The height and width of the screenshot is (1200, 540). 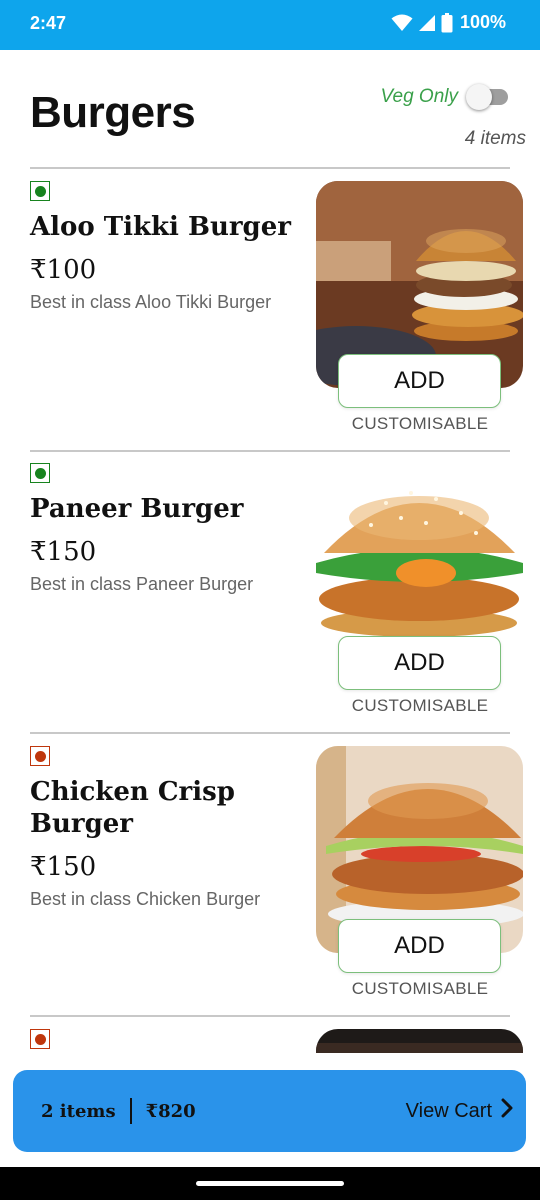 What do you see at coordinates (402, 23) in the screenshot?
I see `wifi-icon` at bounding box center [402, 23].